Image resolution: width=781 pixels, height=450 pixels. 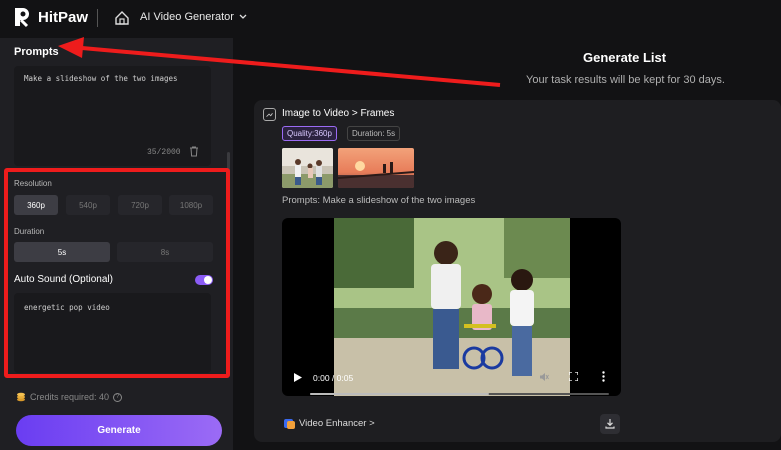 I want to click on top-bar: HitPaw AI Video Generator, so click(x=390, y=19).